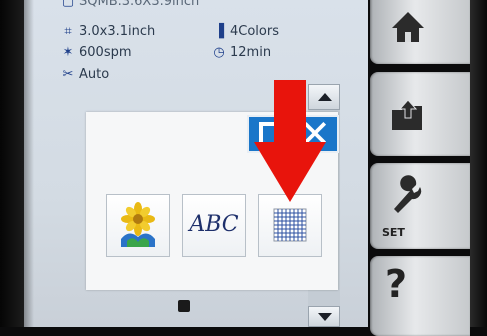  I want to click on home-icon, so click(408, 27).